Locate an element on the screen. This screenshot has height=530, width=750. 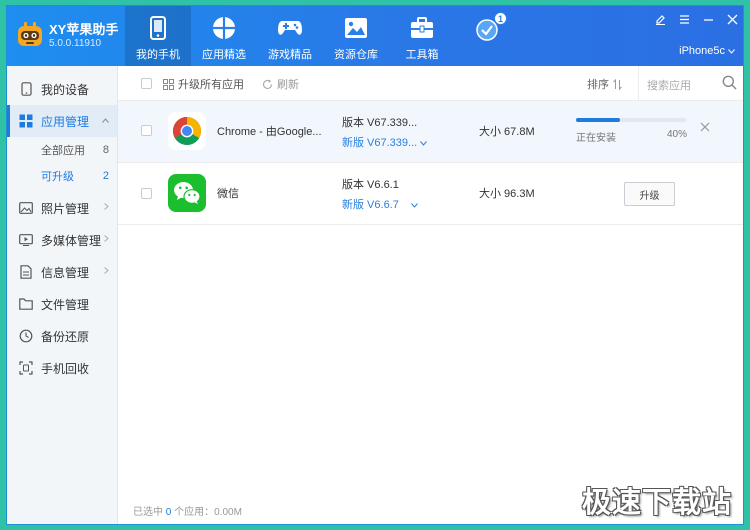
edit-icon is located at coordinates (660, 19).